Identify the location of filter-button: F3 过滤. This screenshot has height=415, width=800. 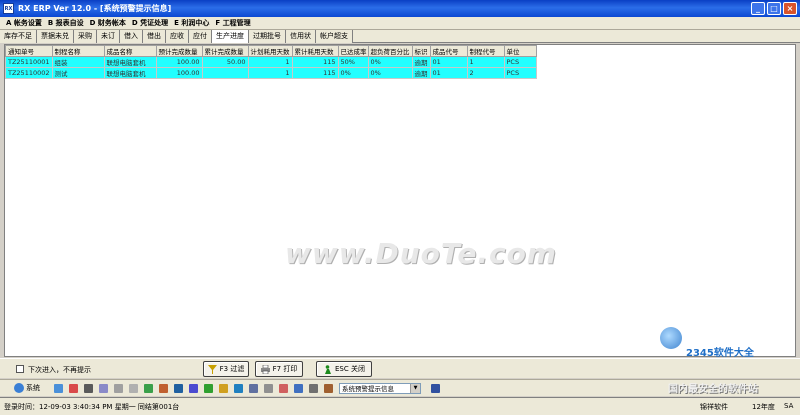
(226, 369).